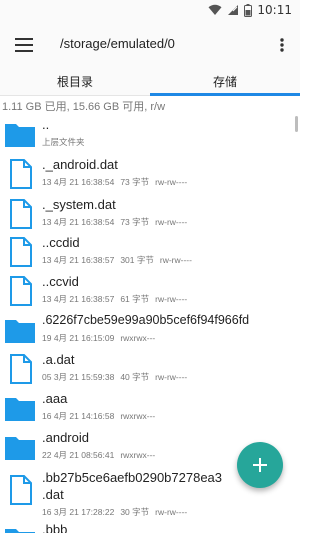 The height and width of the screenshot is (533, 320). Describe the element at coordinates (135, 512) in the screenshot. I see `file-size: 30 字节` at that location.